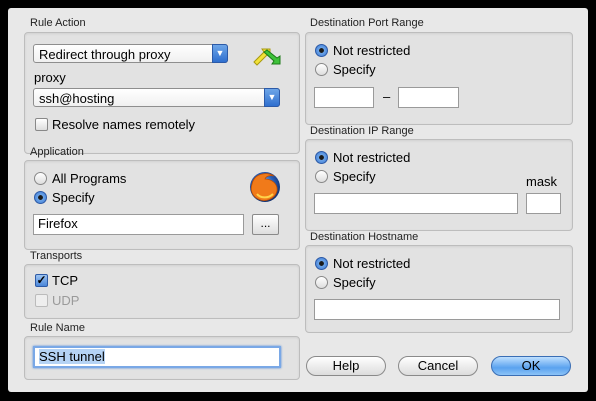 The height and width of the screenshot is (401, 596). Describe the element at coordinates (321, 50) in the screenshot. I see `port-not-restricted-radio` at that location.